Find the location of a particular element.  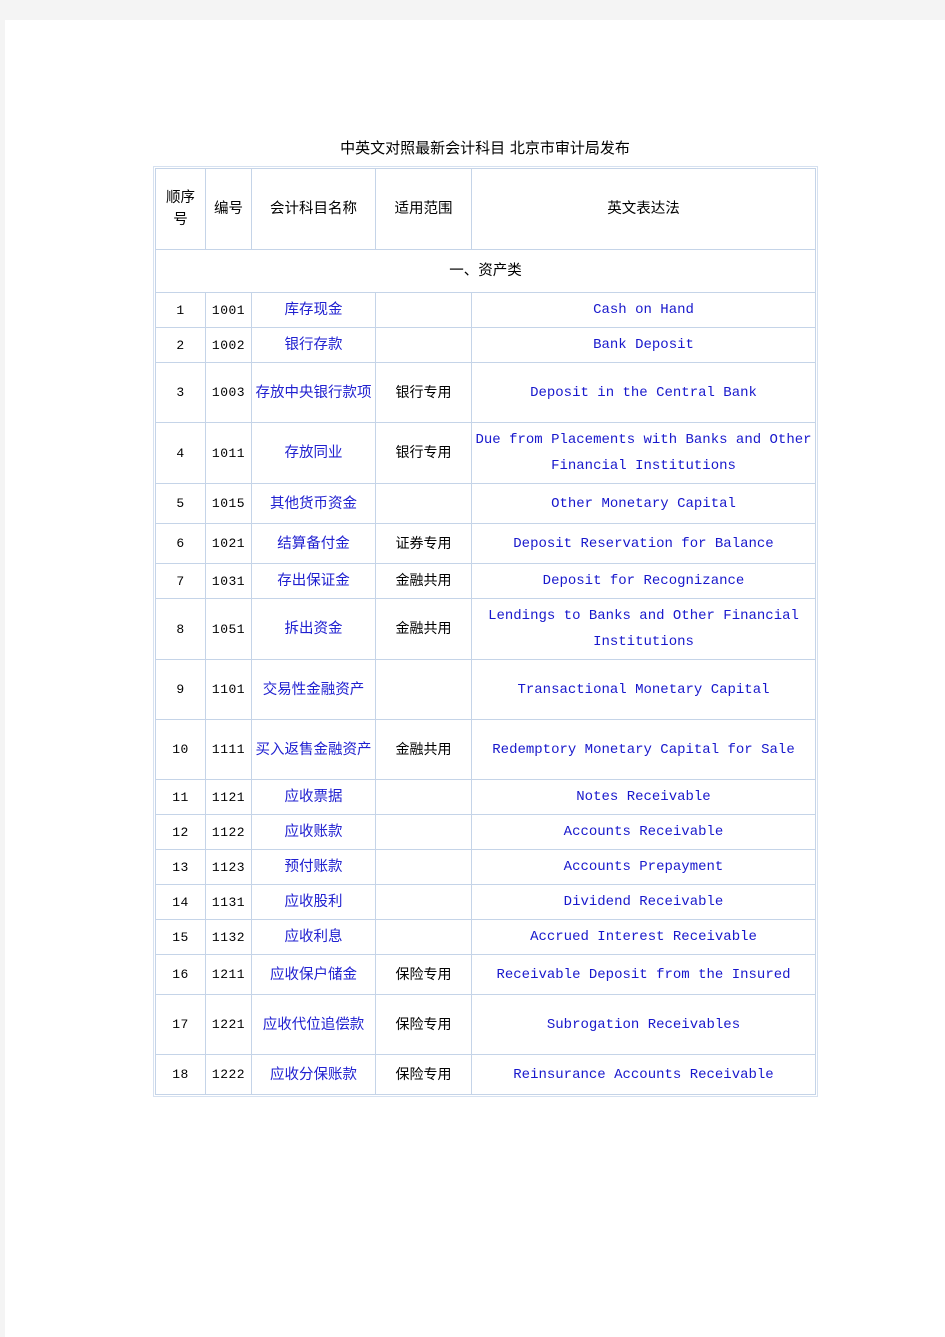

table-row: 7 1031 存出保证金 金融共用 Deposit for Recognizance is located at coordinates (485, 581).